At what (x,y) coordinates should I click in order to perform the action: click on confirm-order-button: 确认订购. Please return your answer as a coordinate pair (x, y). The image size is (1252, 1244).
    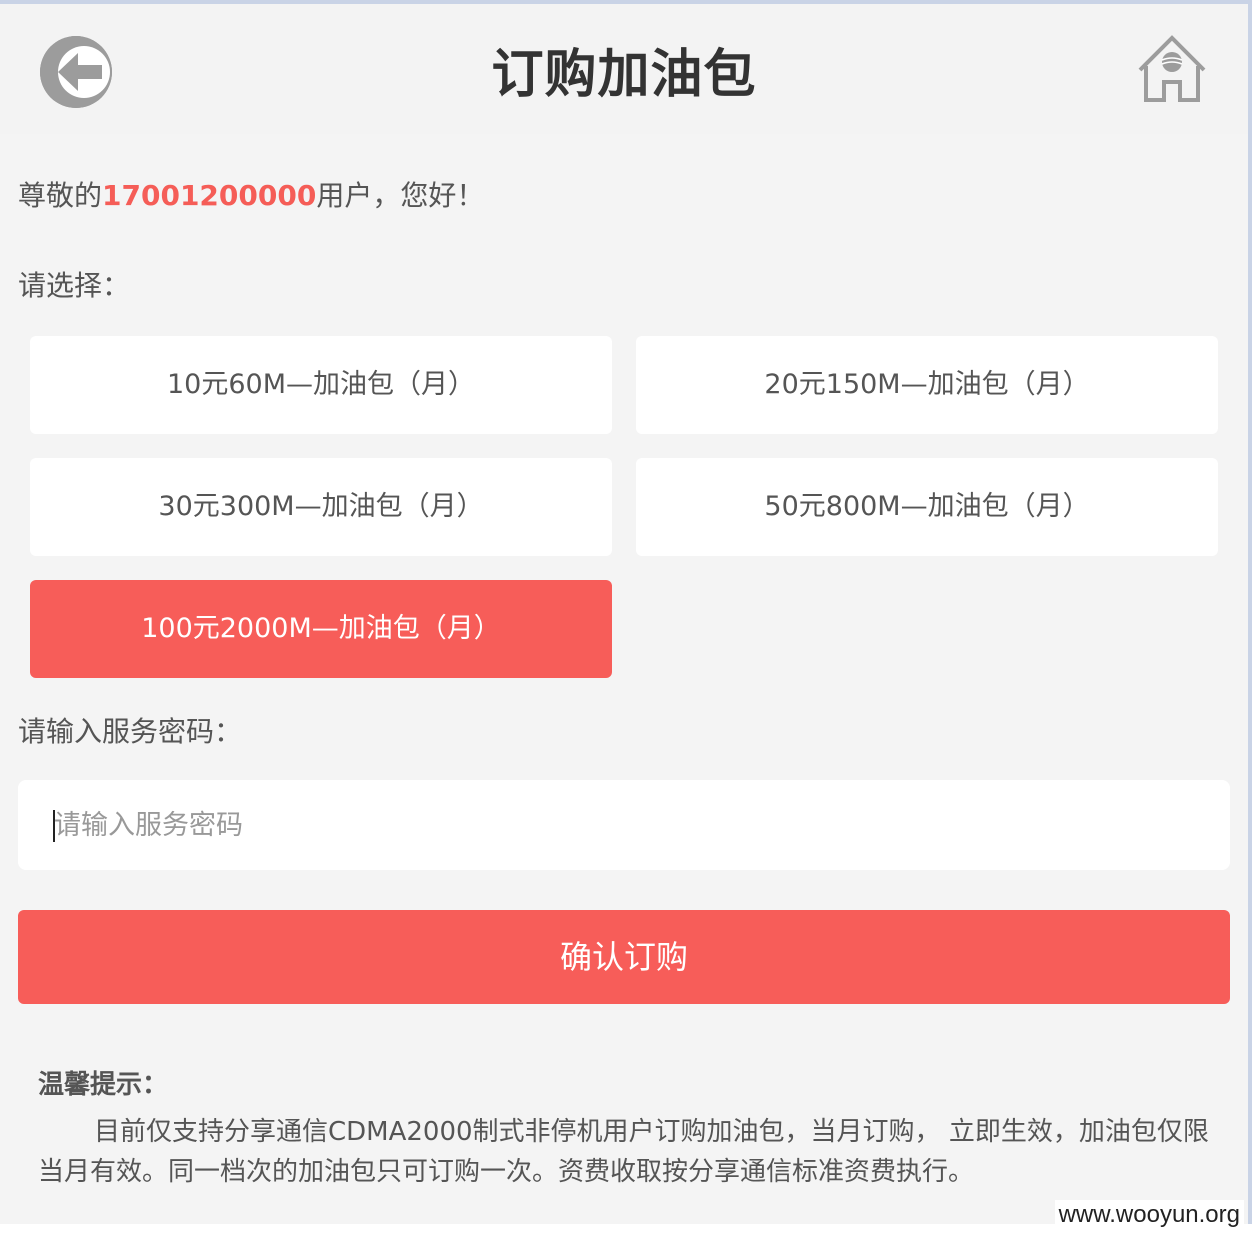
    Looking at the image, I should click on (624, 957).